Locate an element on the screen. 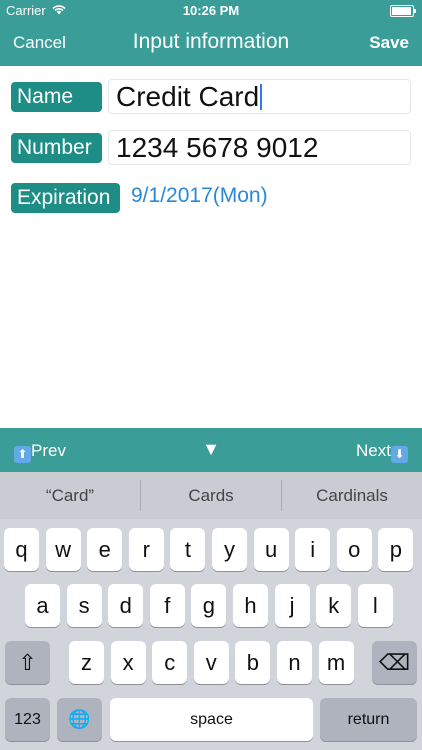 The height and width of the screenshot is (750, 422). key-i: i is located at coordinates (313, 549).